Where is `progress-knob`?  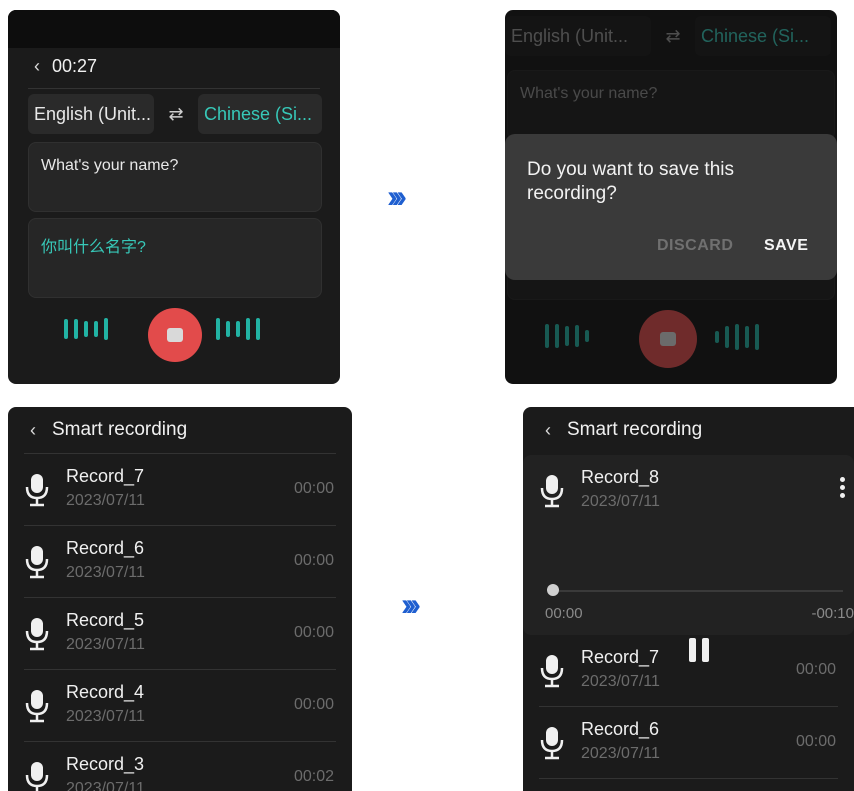 progress-knob is located at coordinates (553, 590).